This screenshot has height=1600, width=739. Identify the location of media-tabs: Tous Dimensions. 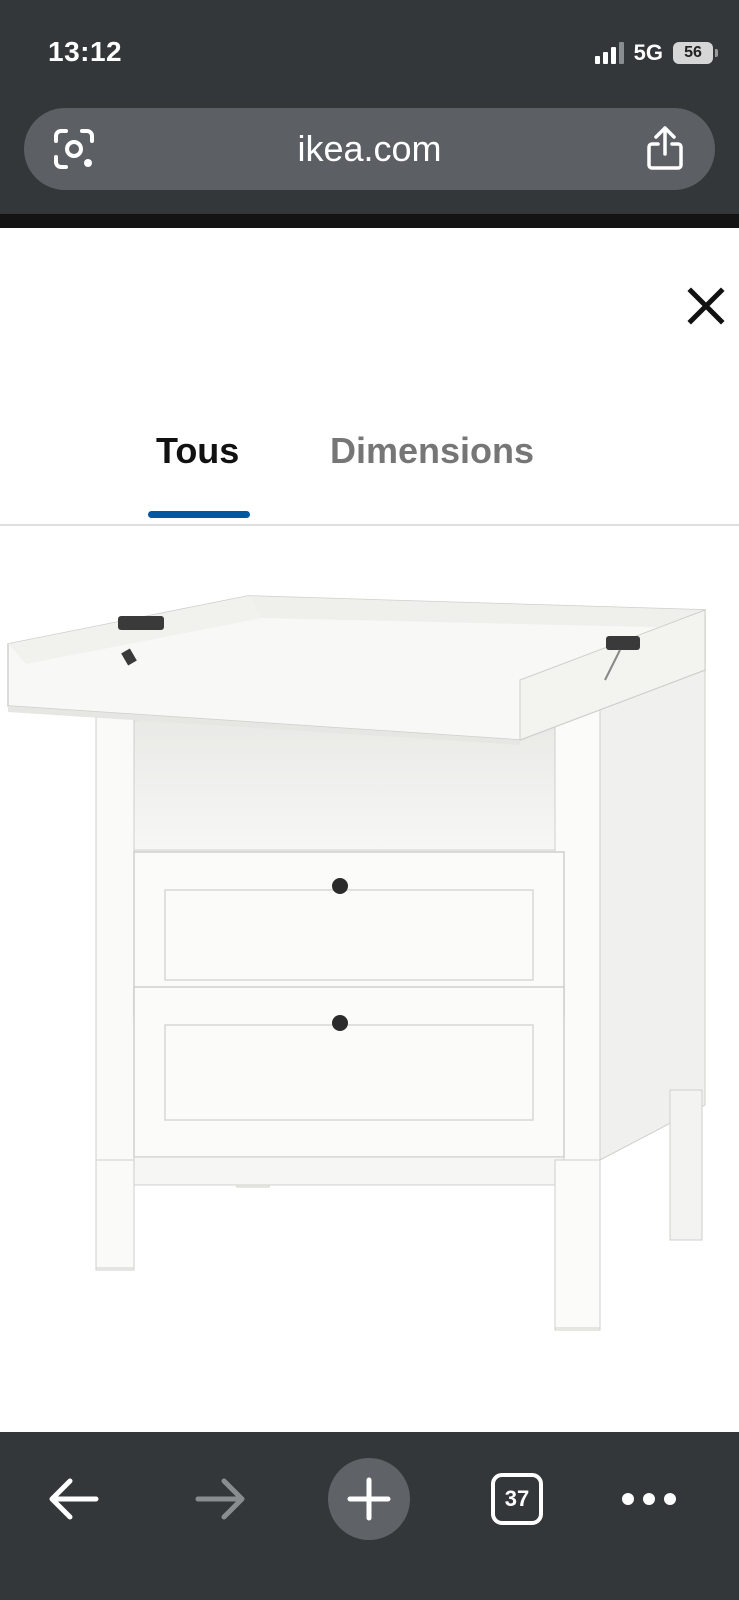
(369, 467).